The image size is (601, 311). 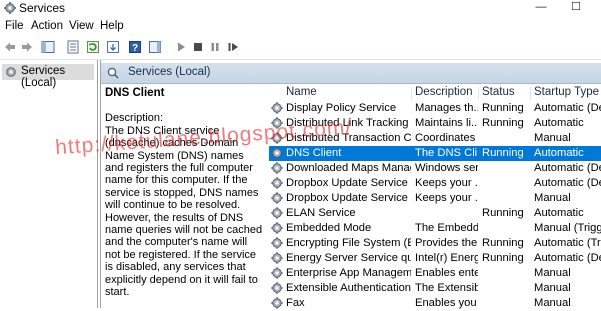 What do you see at coordinates (300, 8) in the screenshot?
I see `title-bar: Services — ☐` at bounding box center [300, 8].